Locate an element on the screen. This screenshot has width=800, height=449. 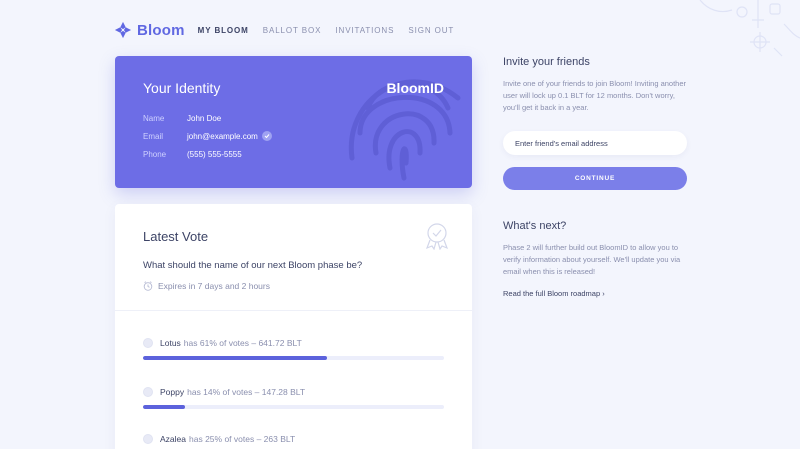
divider is located at coordinates (293, 310).